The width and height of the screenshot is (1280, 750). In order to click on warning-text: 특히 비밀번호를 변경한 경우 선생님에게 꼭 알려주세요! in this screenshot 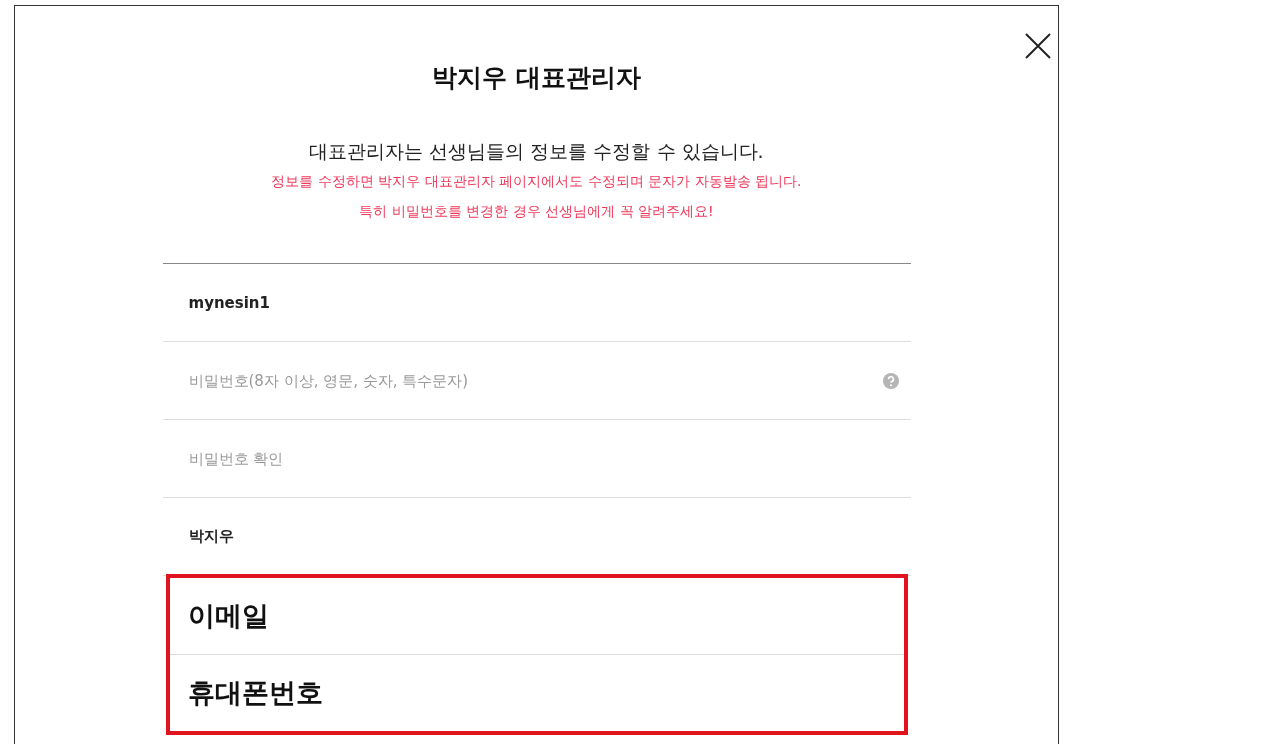, I will do `click(536, 211)`.